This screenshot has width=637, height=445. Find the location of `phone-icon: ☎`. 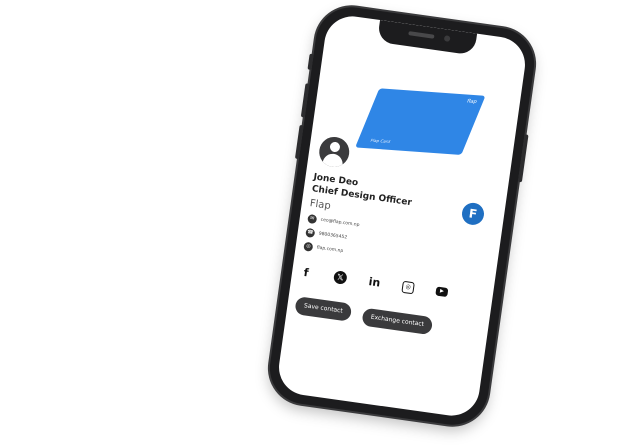

phone-icon: ☎ is located at coordinates (310, 232).